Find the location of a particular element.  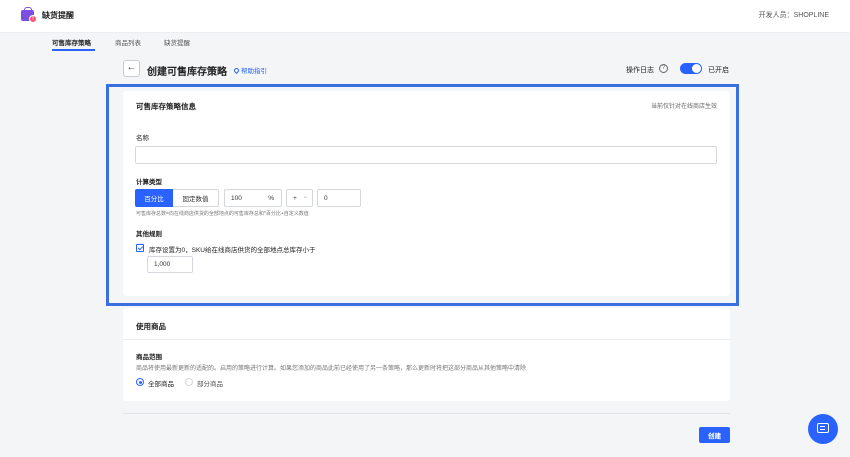

page-title: 创建可售库存策略 is located at coordinates (187, 72).